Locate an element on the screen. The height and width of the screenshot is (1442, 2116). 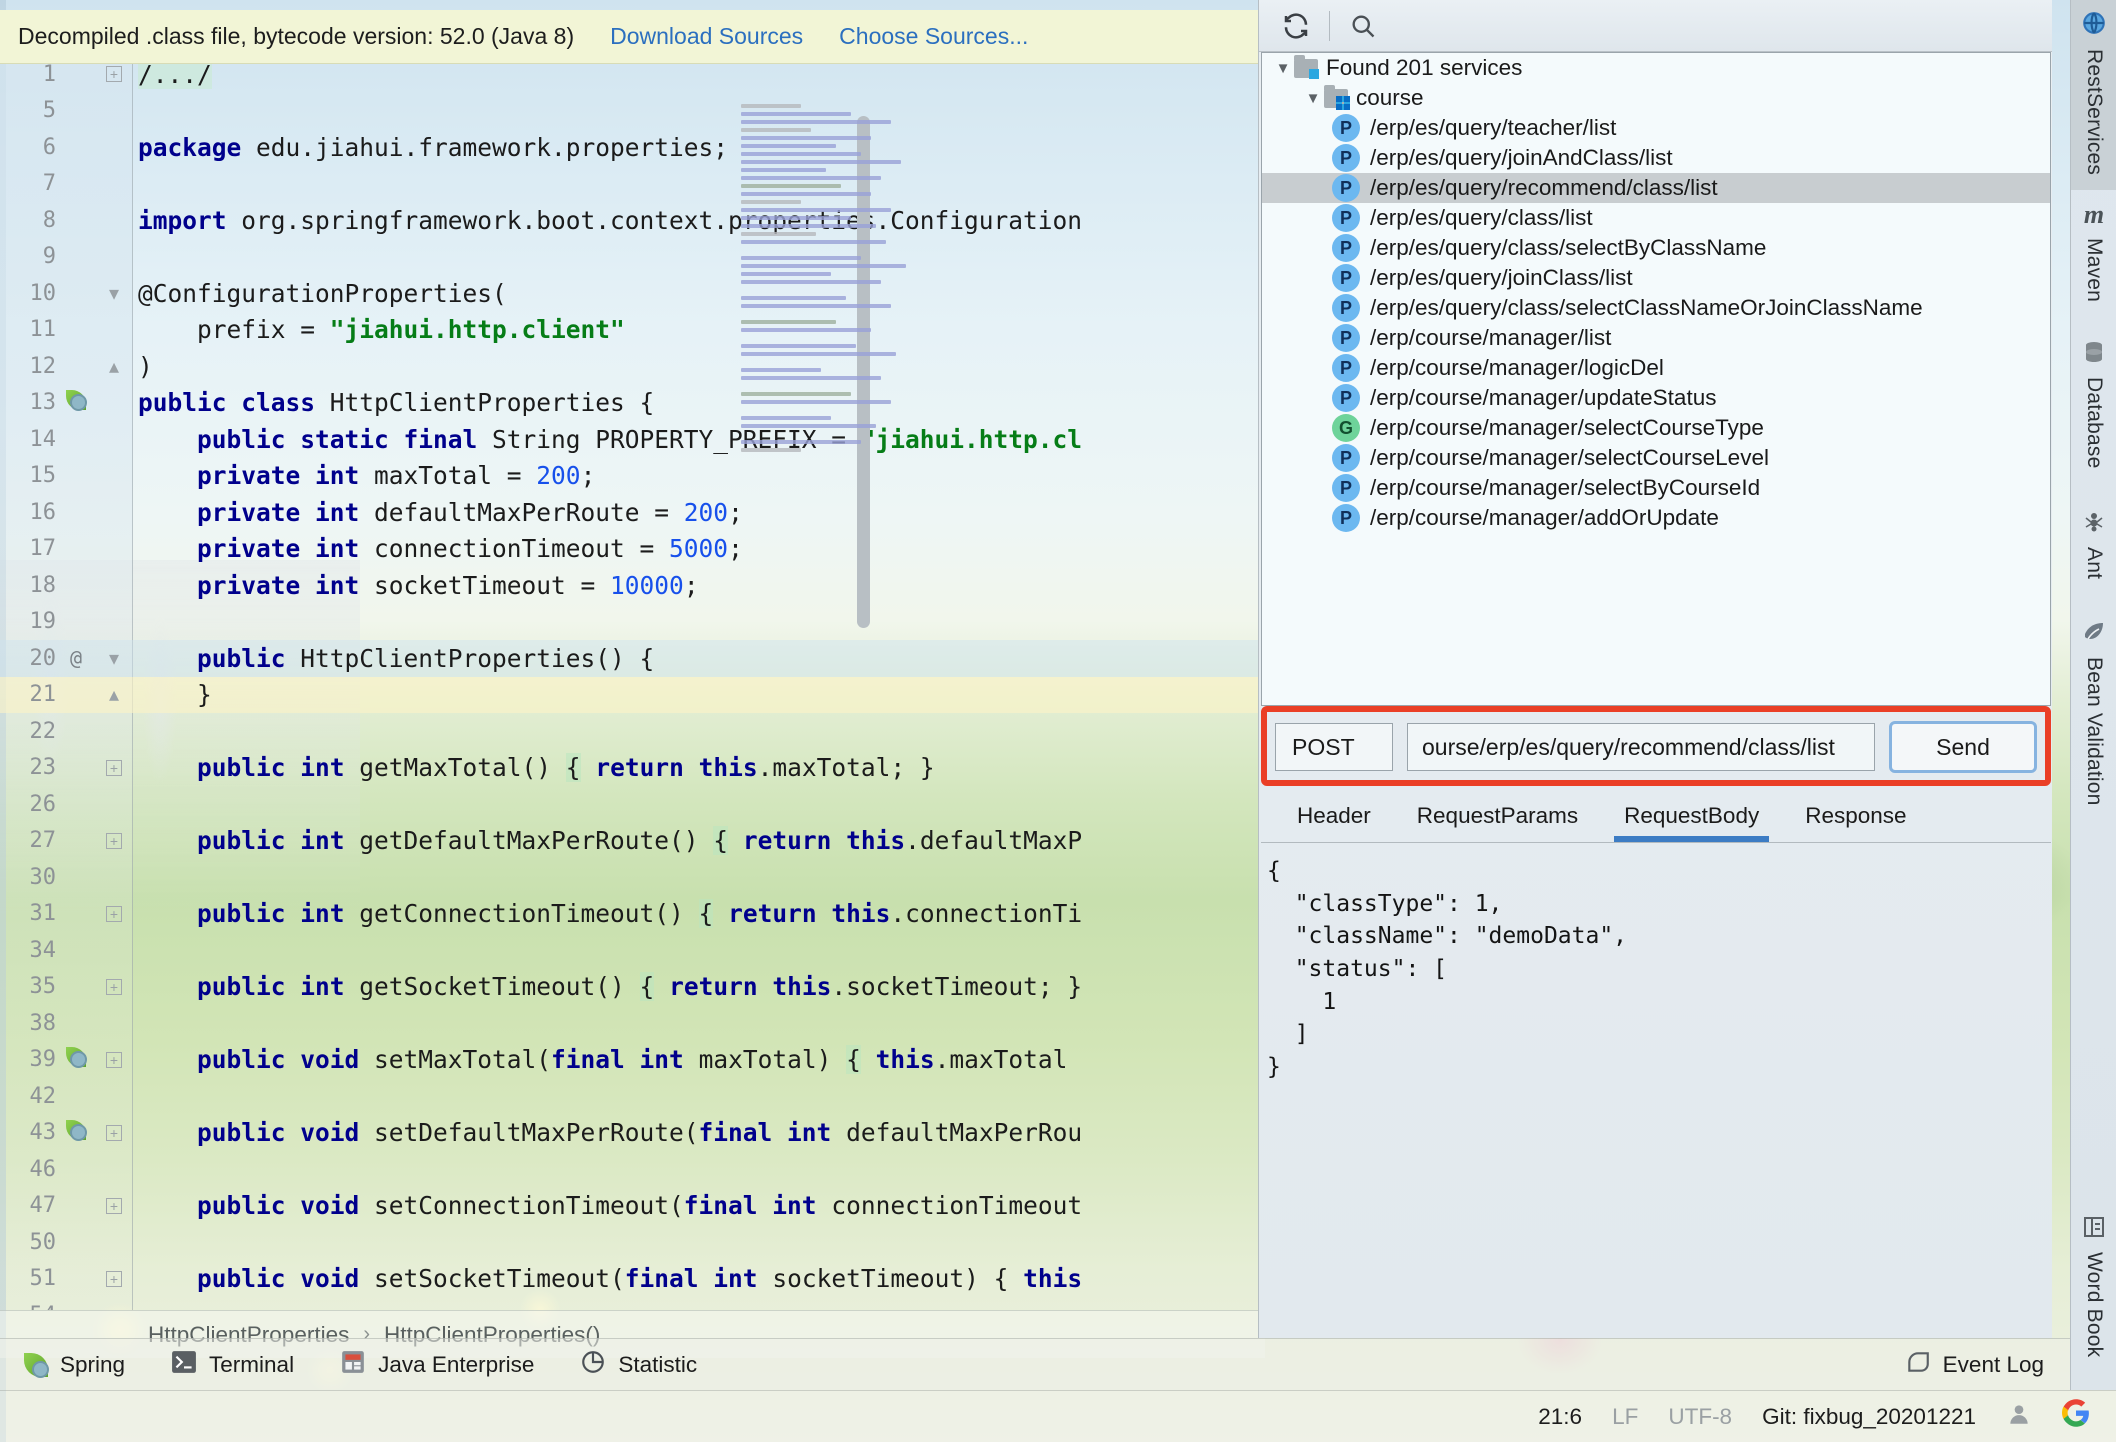
code-line: 22 is located at coordinates (632, 731).